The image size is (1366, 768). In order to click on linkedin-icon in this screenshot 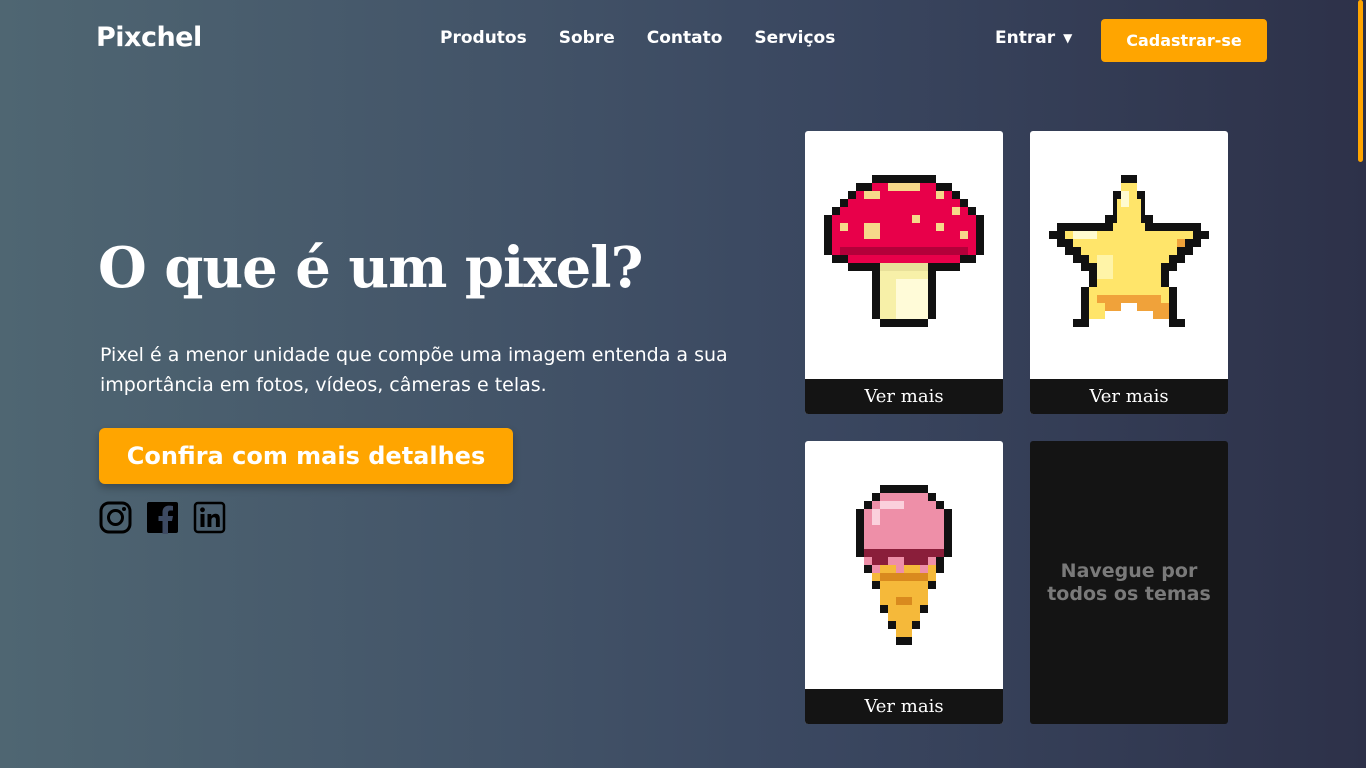, I will do `click(209, 517)`.